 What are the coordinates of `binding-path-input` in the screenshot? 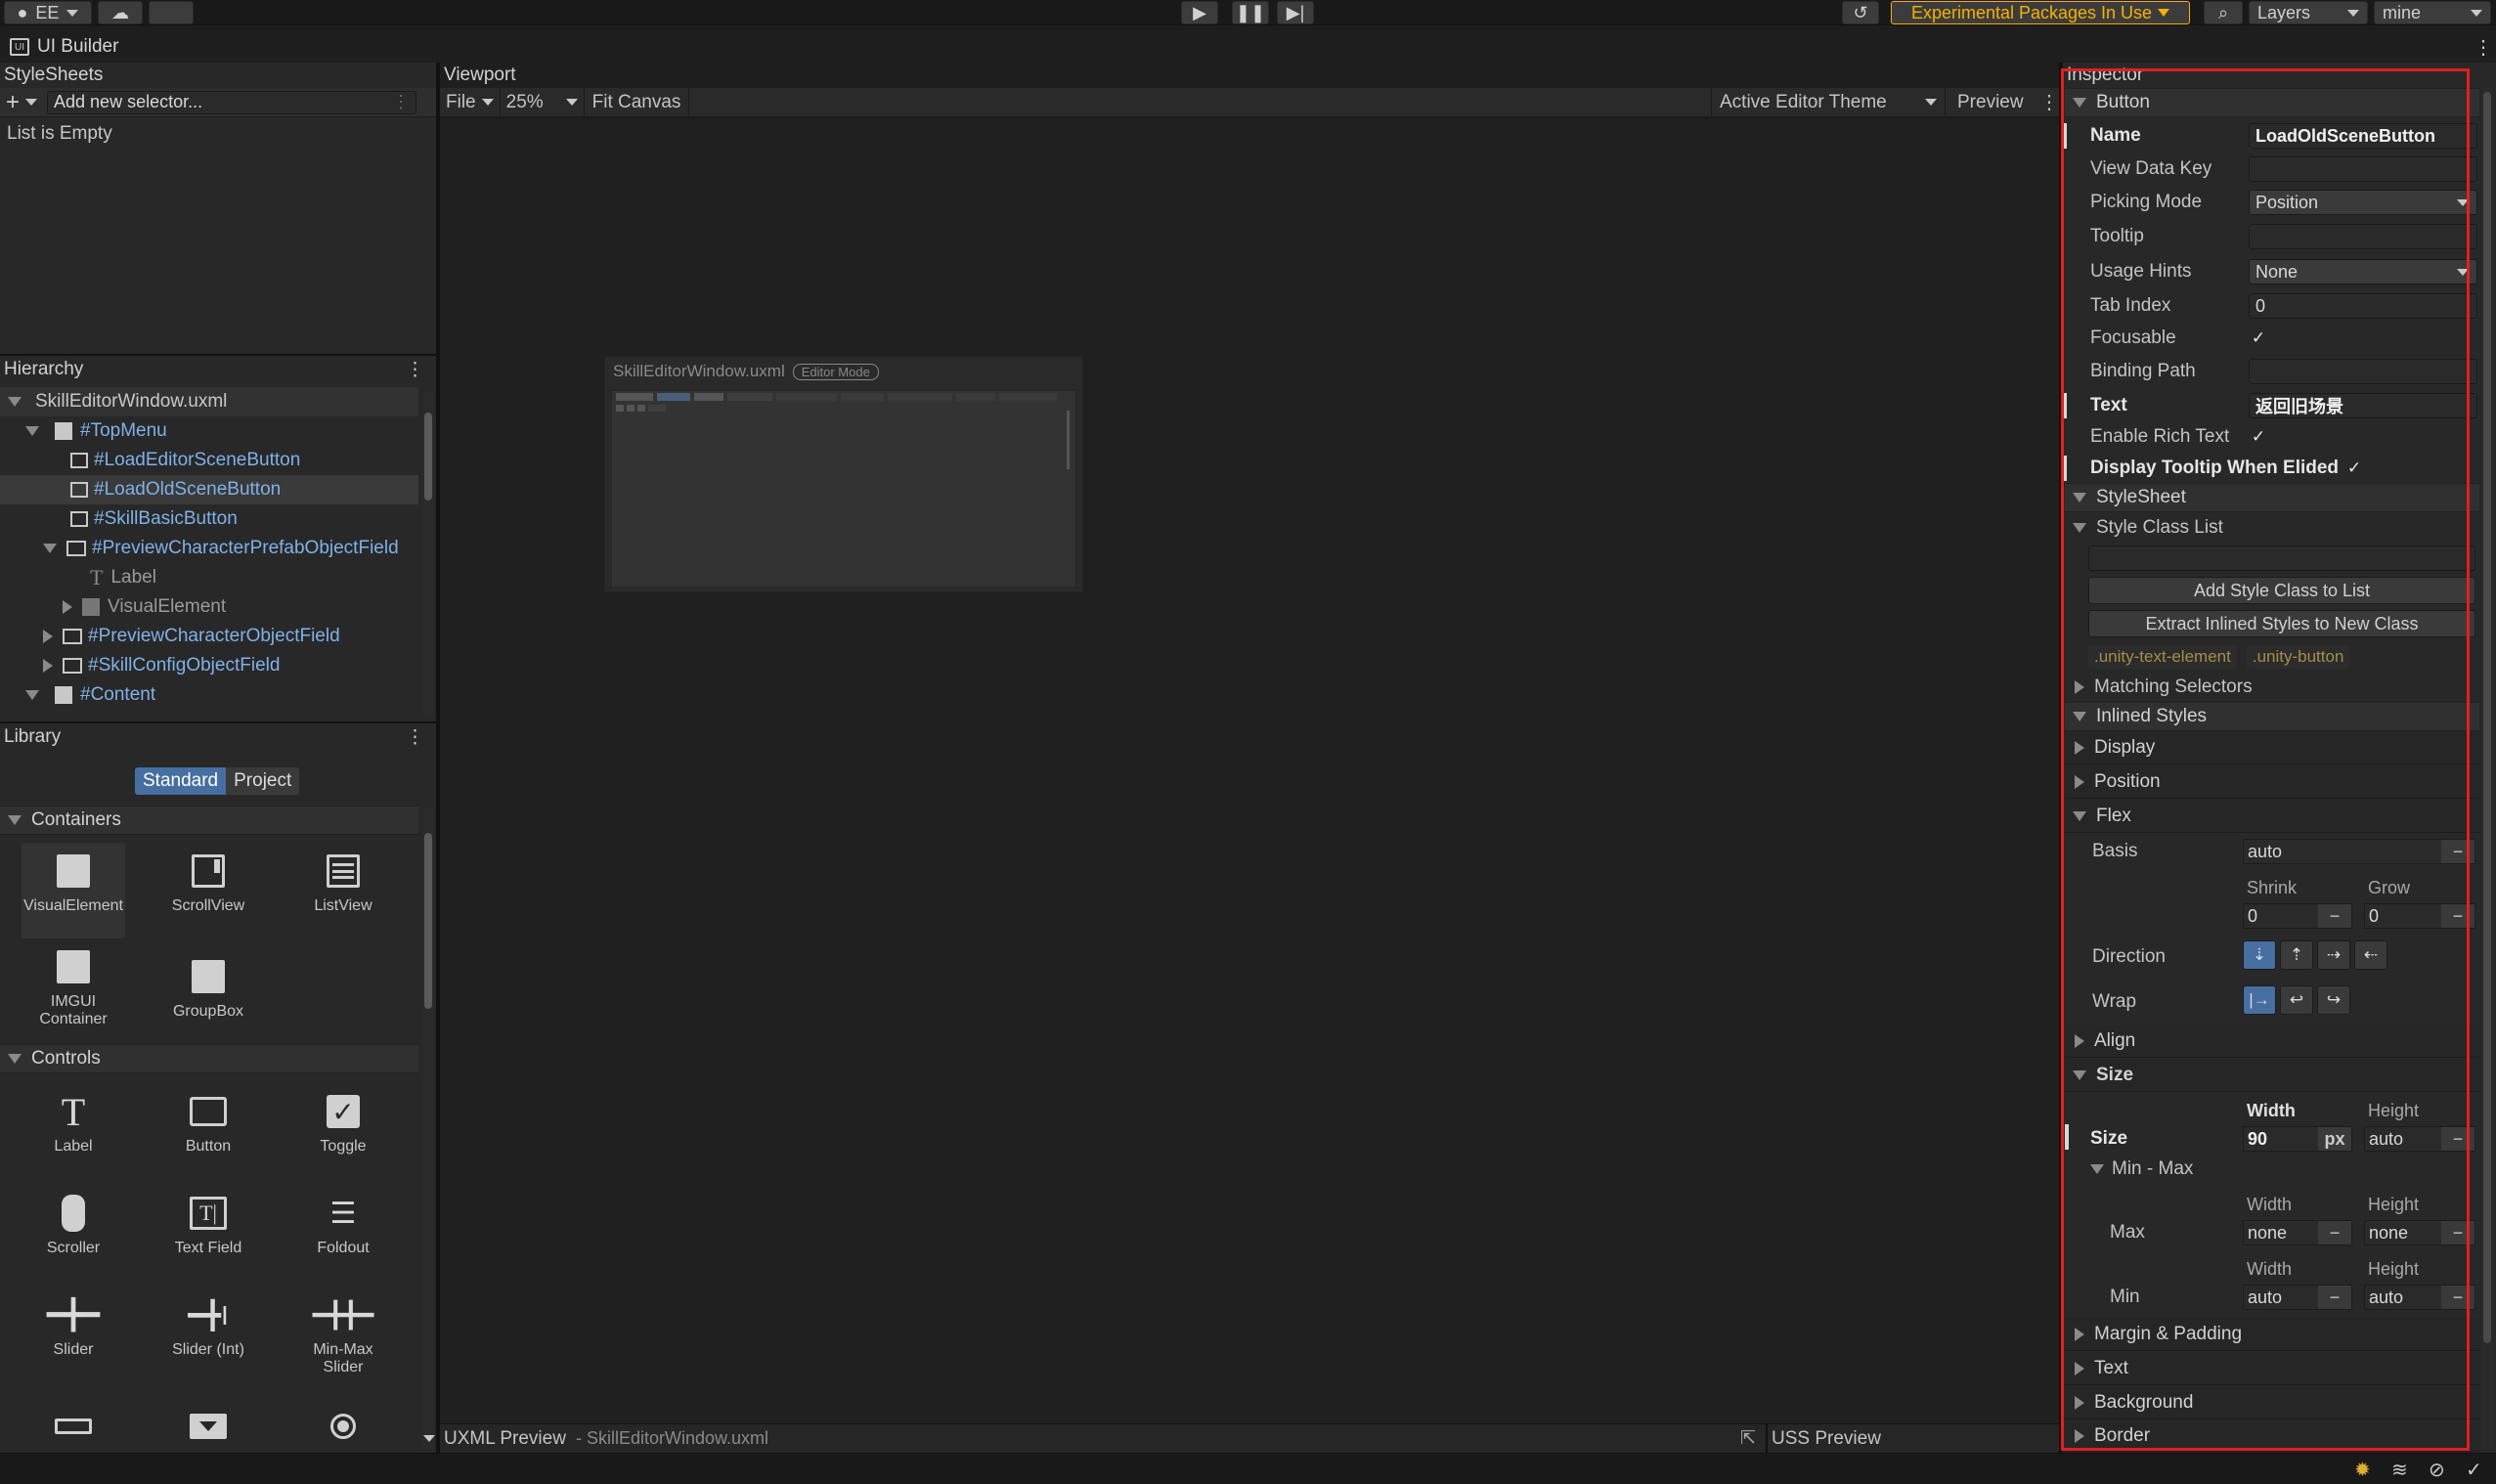 It's located at (2363, 371).